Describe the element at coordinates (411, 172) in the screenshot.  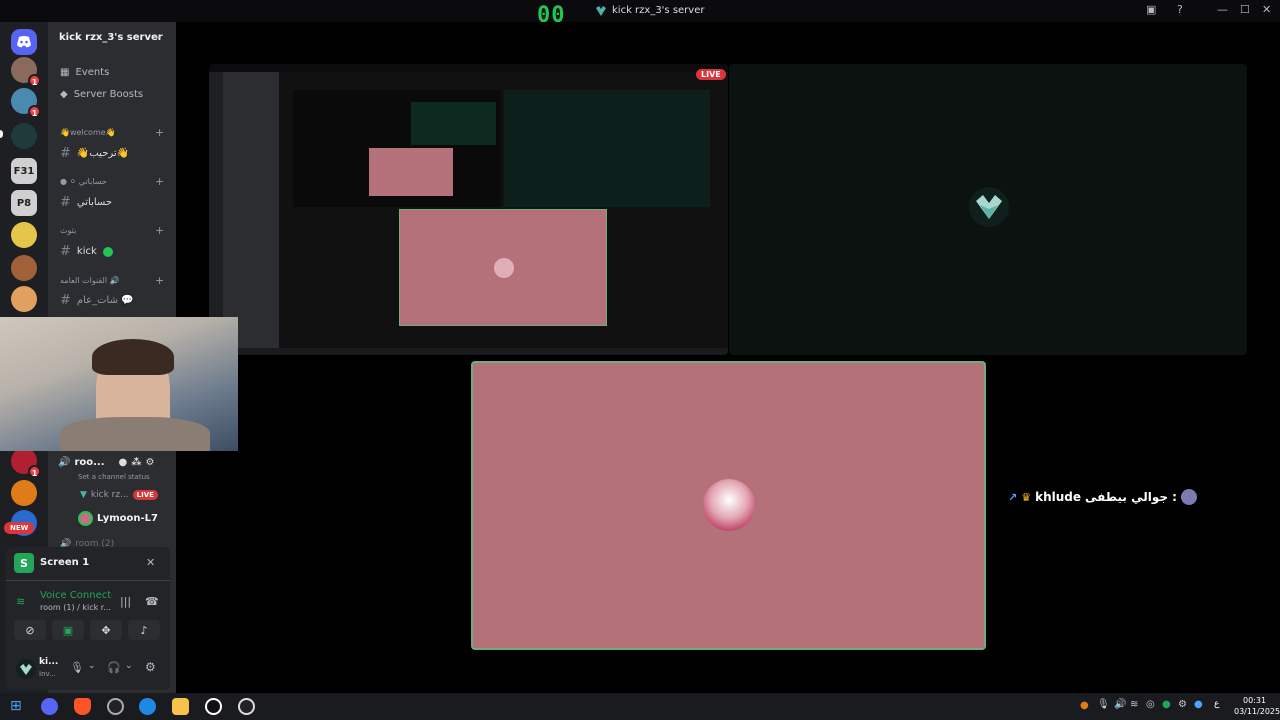
I see `nested-pink-tile` at that location.